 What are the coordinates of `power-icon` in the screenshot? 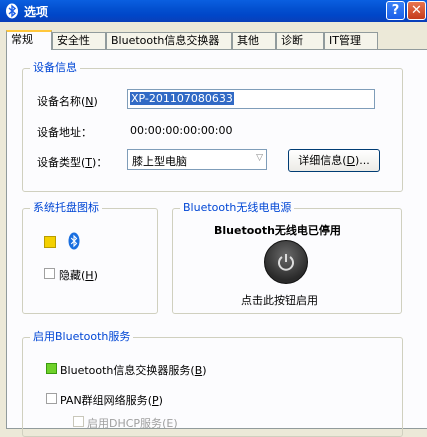 It's located at (286, 262).